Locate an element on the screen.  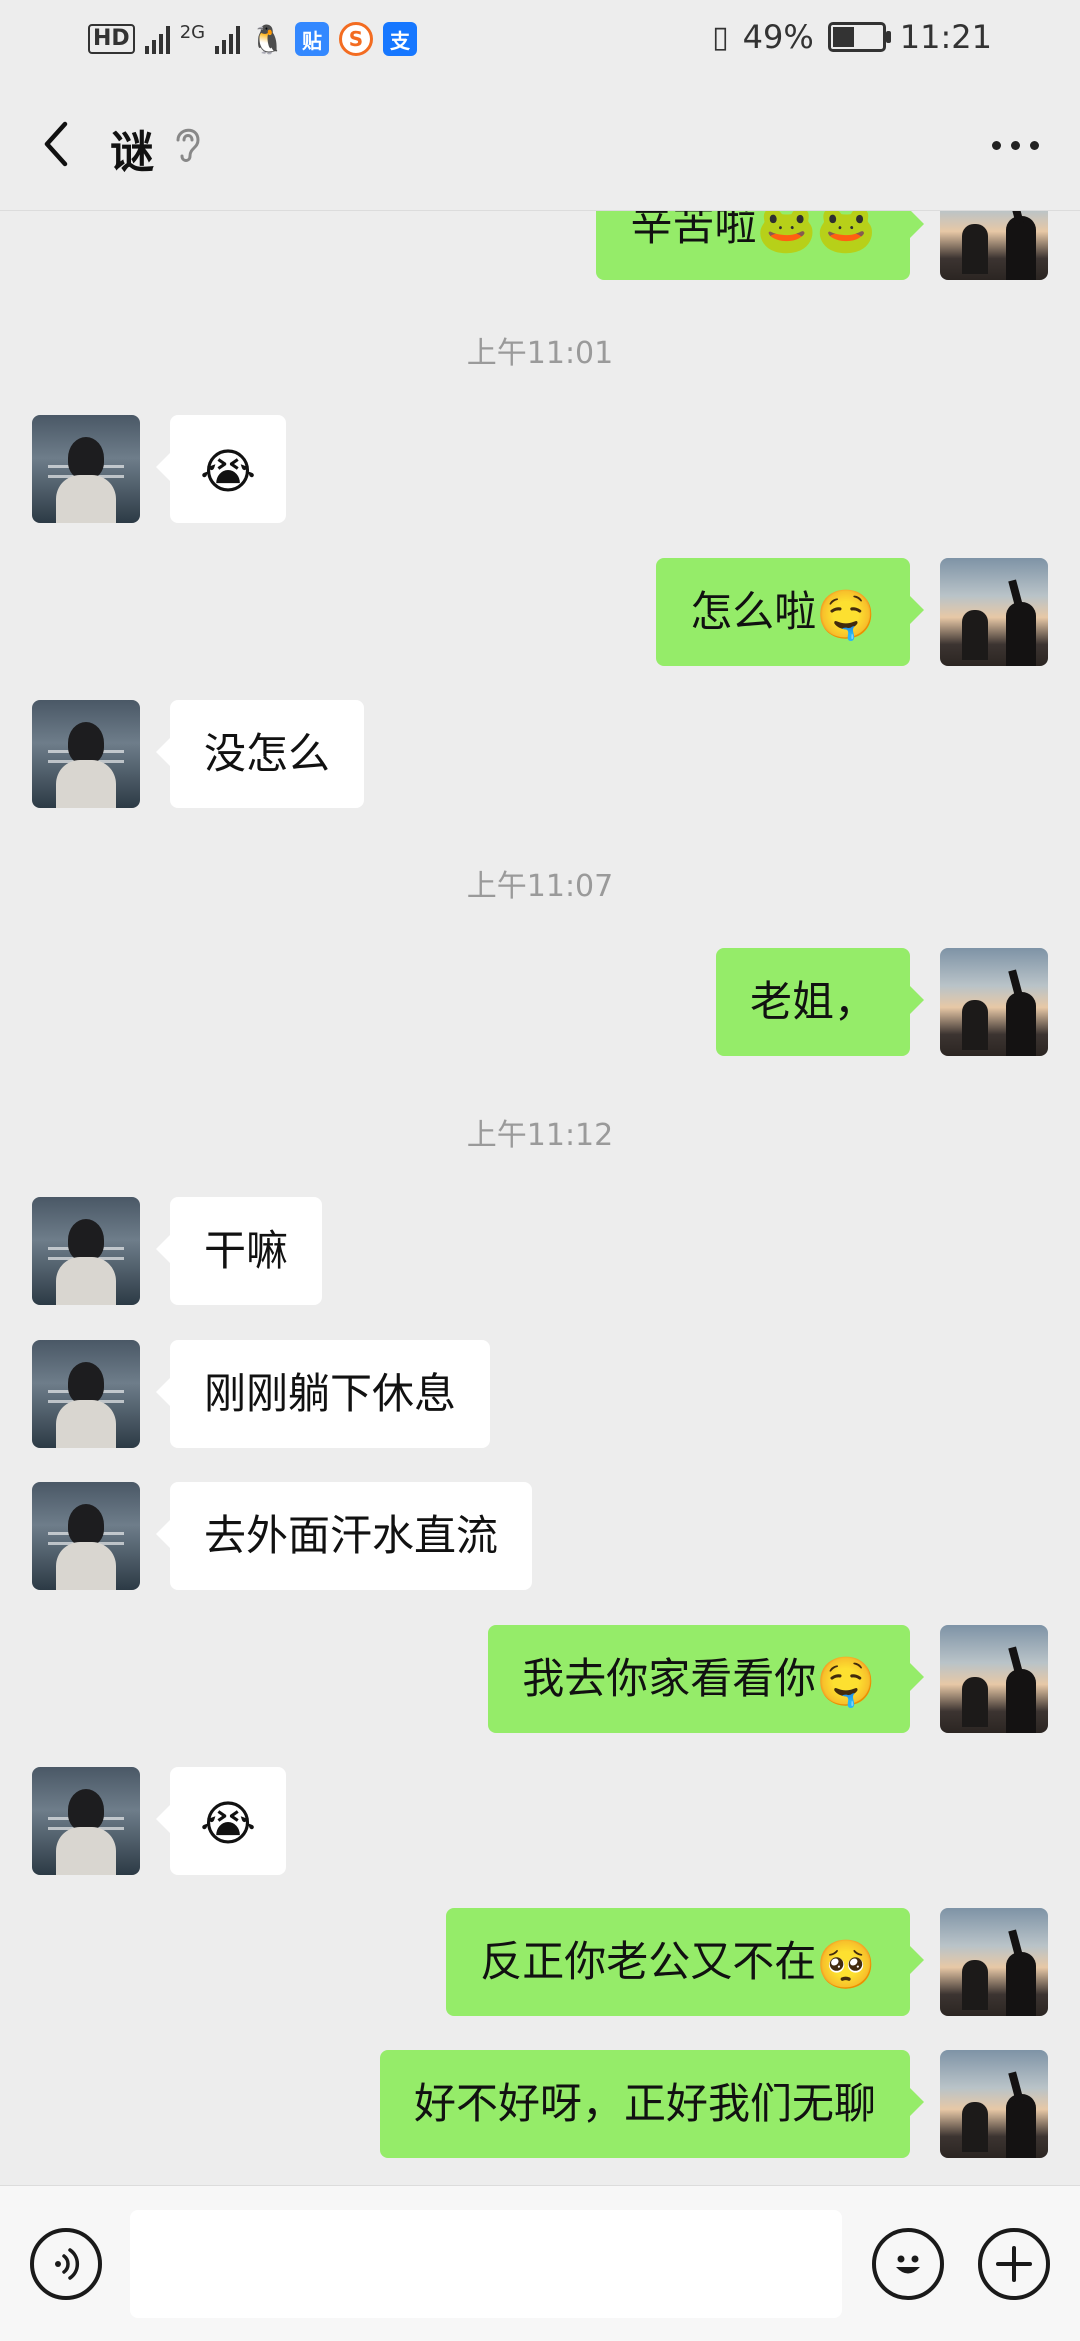
voice-icon is located at coordinates (67, 2264).